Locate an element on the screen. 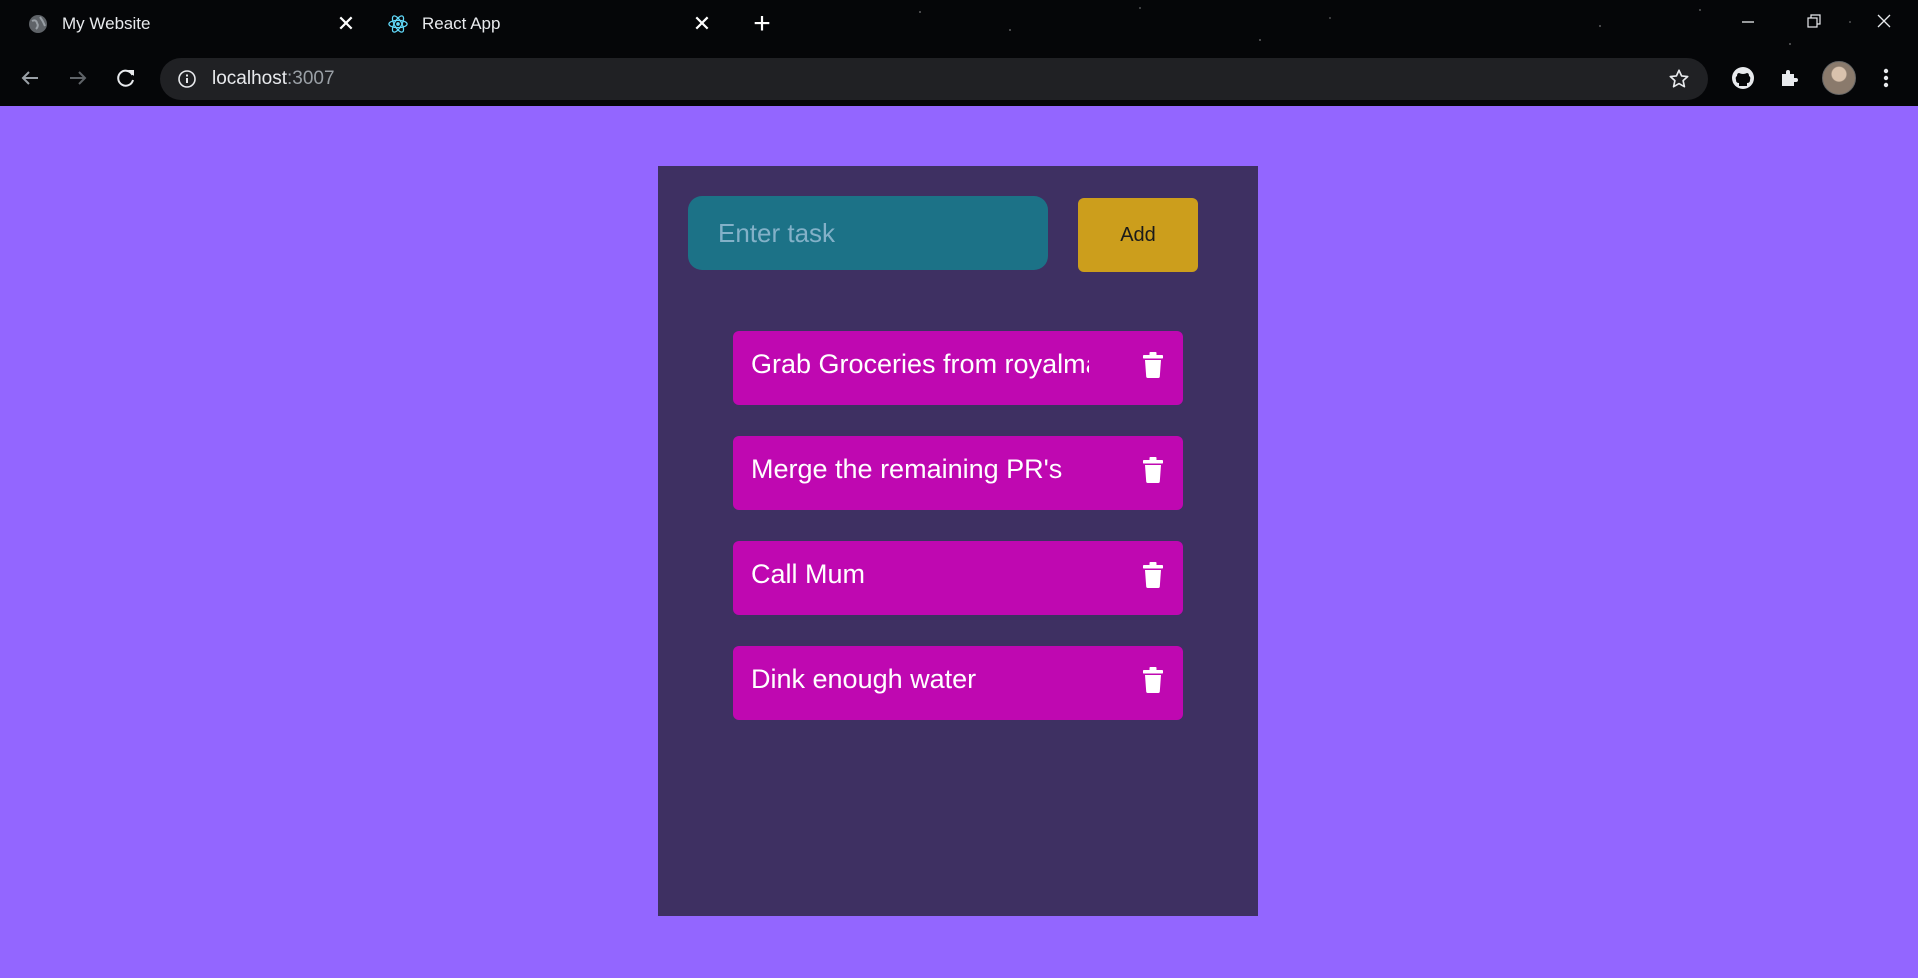 Image resolution: width=1918 pixels, height=978 pixels. profile-avatar is located at coordinates (1839, 78).